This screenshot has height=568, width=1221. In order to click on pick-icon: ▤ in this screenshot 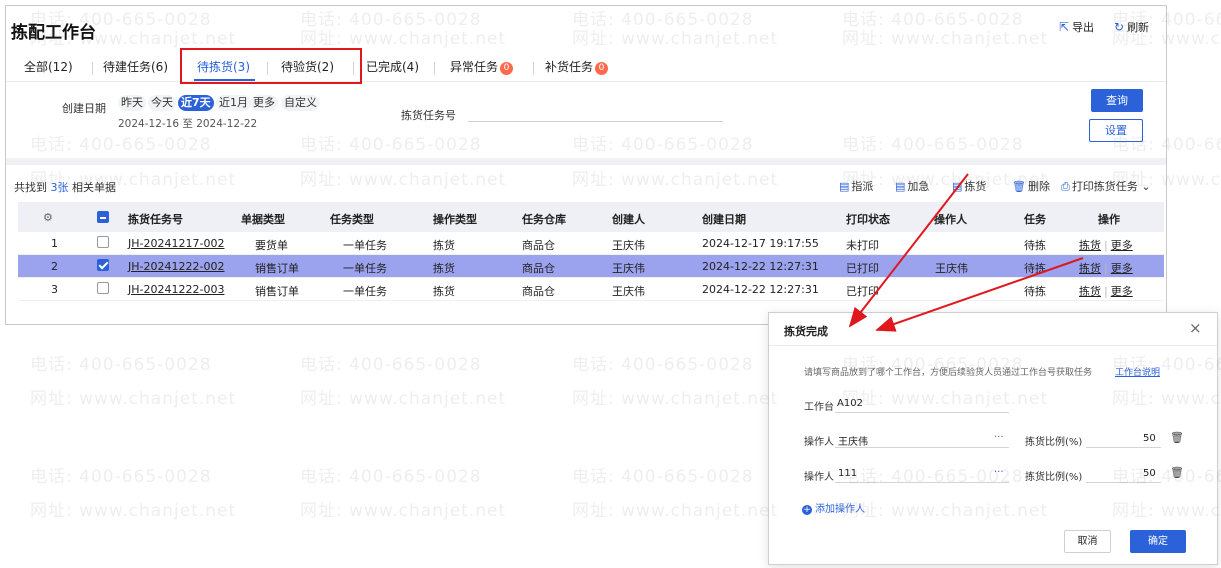, I will do `click(957, 186)`.